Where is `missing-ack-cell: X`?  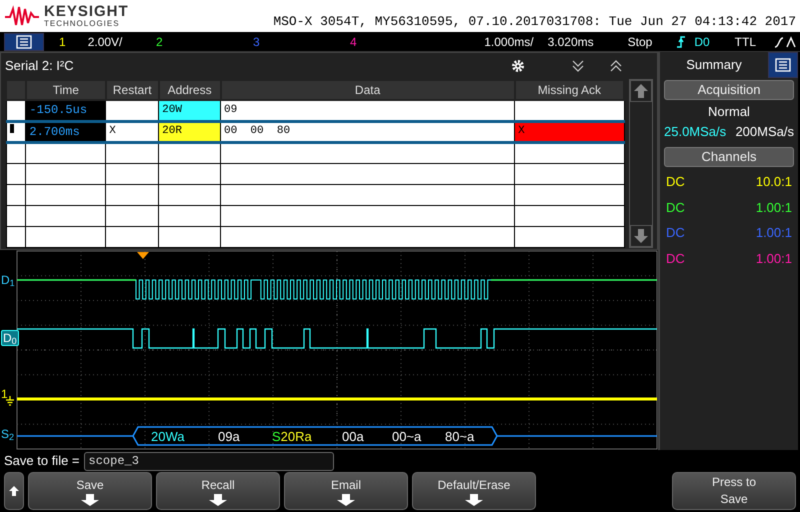
missing-ack-cell: X is located at coordinates (569, 131).